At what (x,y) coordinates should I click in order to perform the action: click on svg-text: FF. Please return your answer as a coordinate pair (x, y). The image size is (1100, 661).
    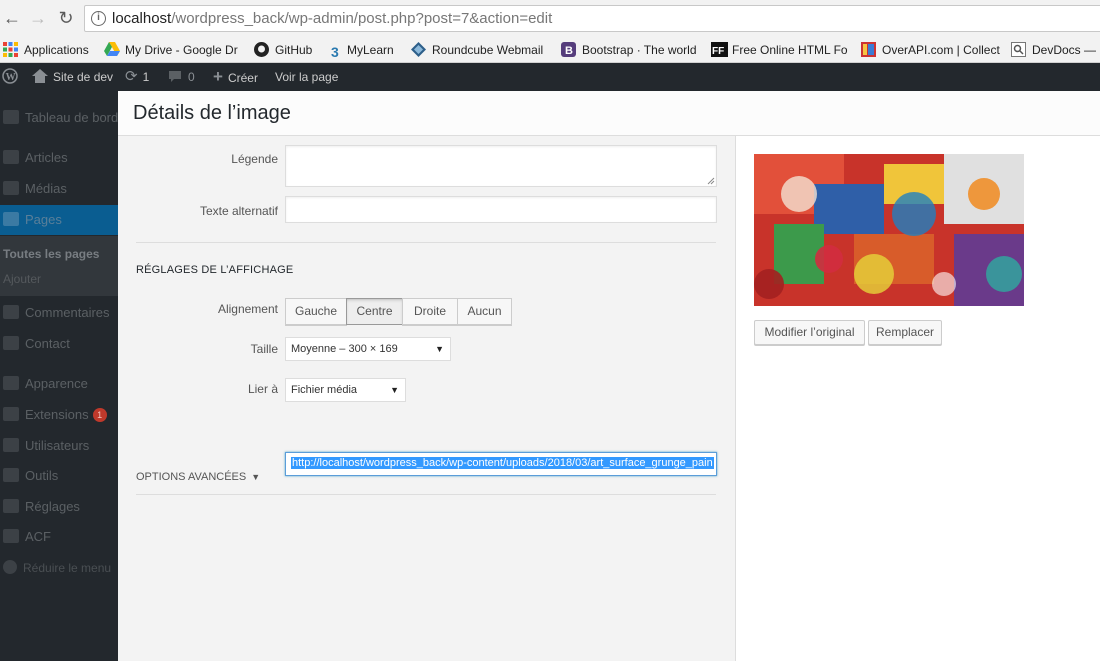
    Looking at the image, I should click on (718, 51).